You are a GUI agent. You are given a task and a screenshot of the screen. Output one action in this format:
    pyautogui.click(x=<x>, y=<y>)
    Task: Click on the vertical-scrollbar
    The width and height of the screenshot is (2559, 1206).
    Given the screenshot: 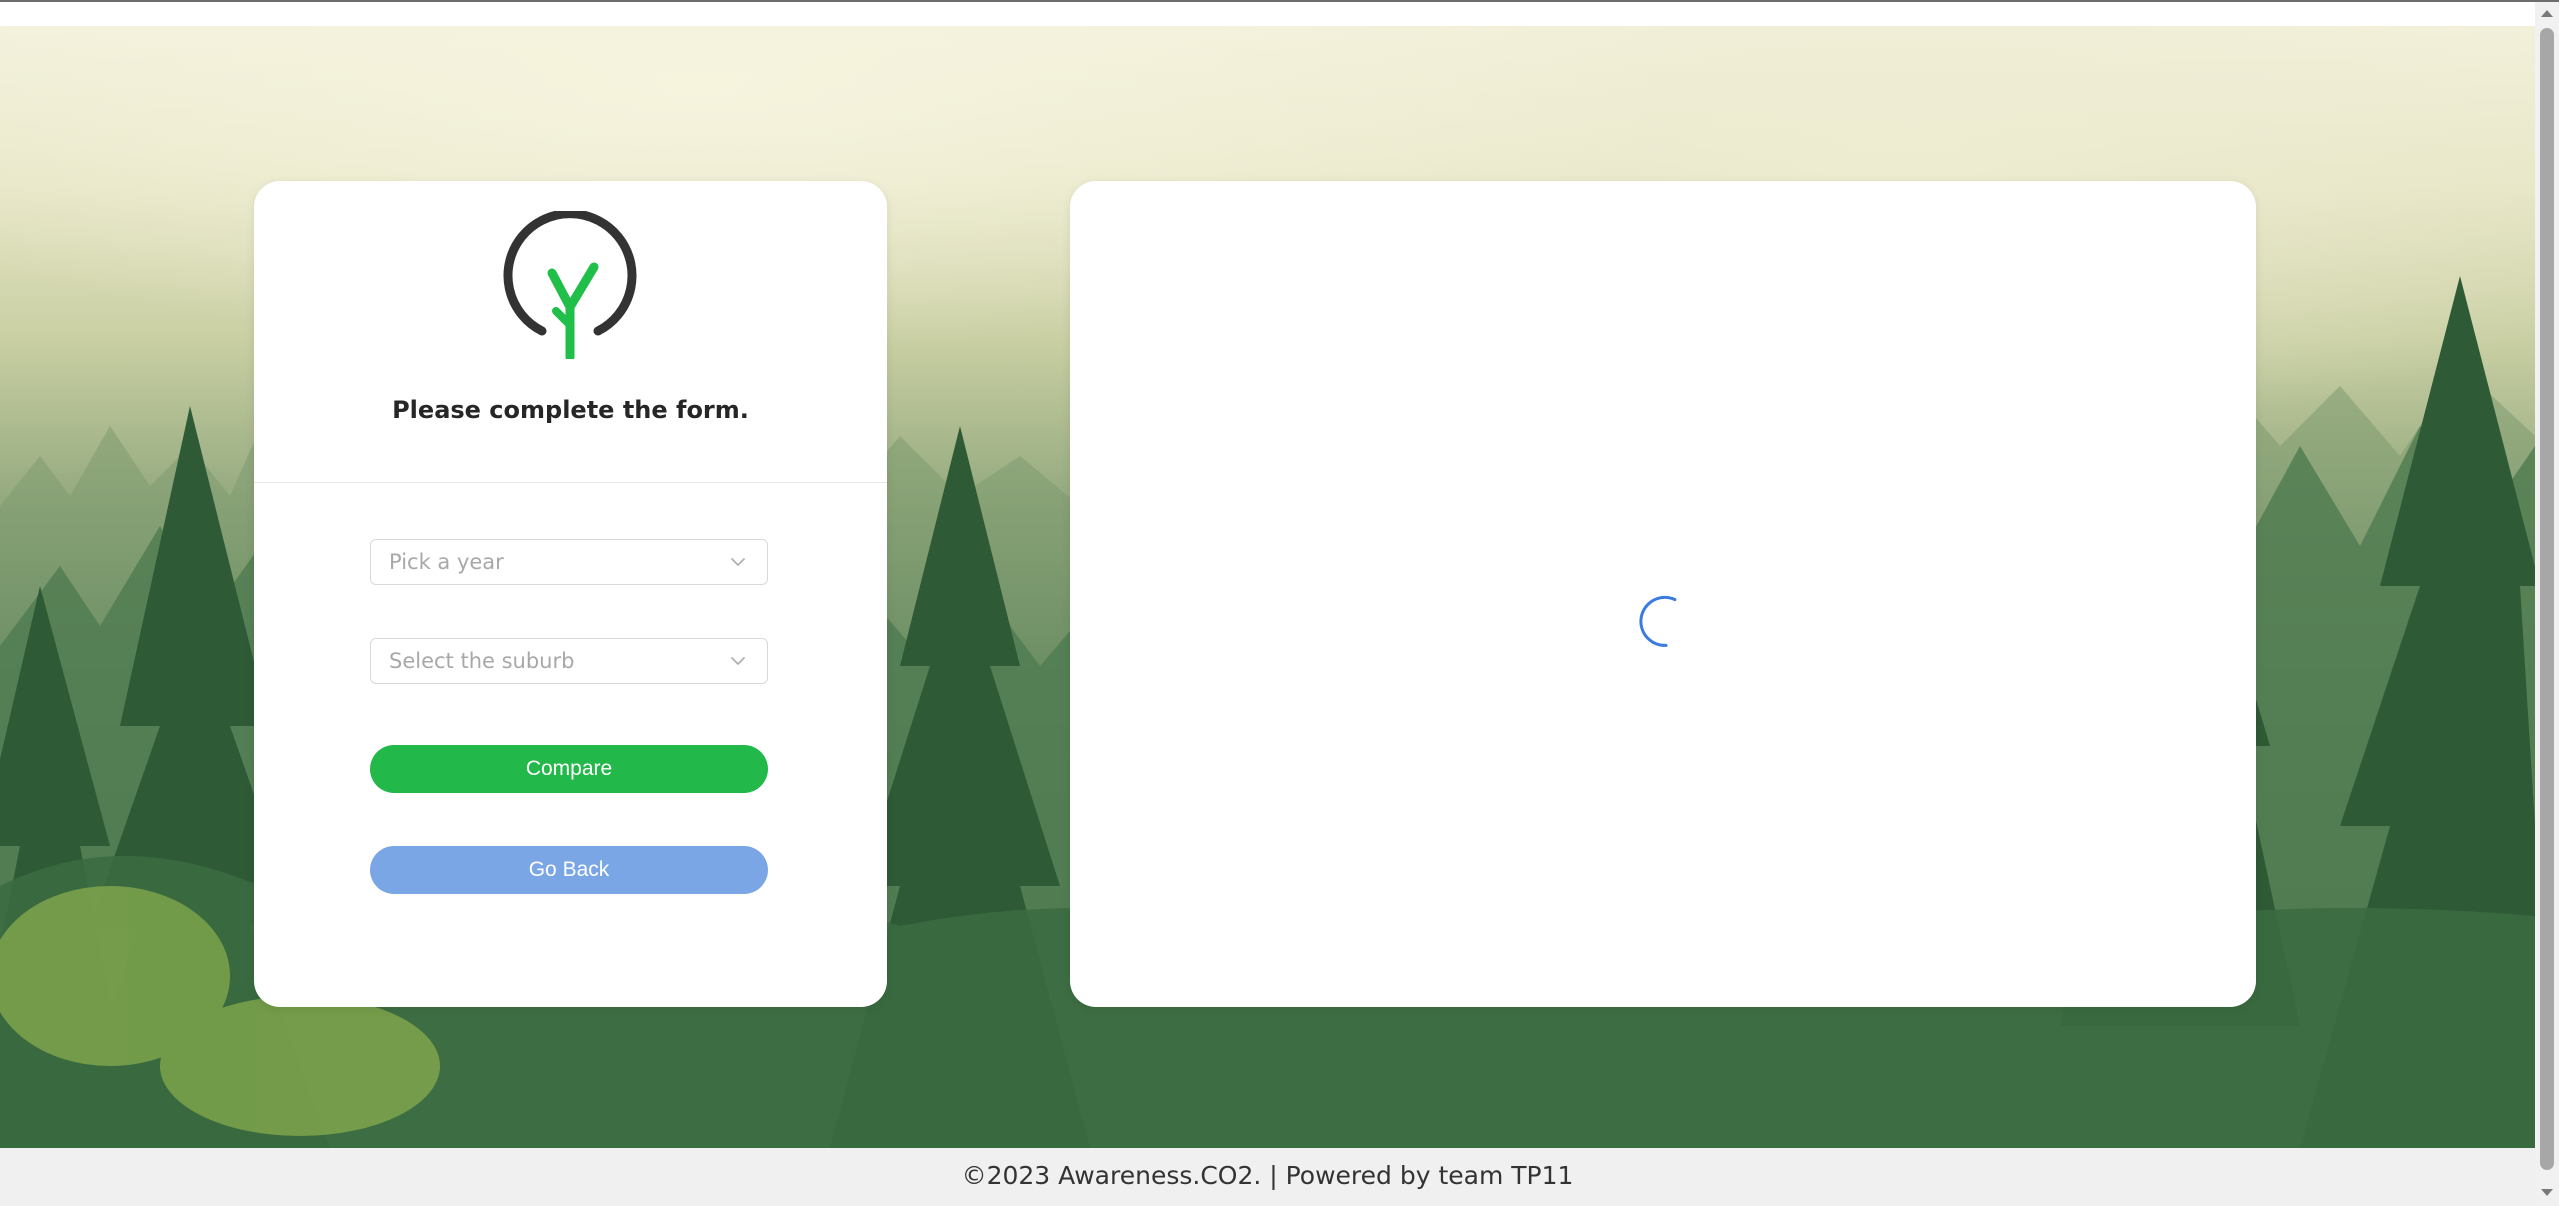 What is the action you would take?
    pyautogui.click(x=2547, y=604)
    